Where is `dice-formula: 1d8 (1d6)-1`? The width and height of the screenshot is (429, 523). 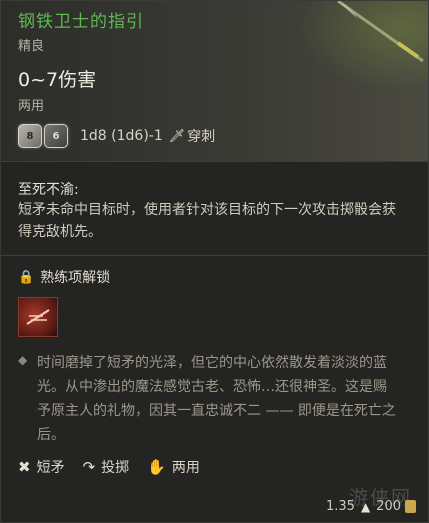 dice-formula: 1d8 (1d6)-1 is located at coordinates (121, 136).